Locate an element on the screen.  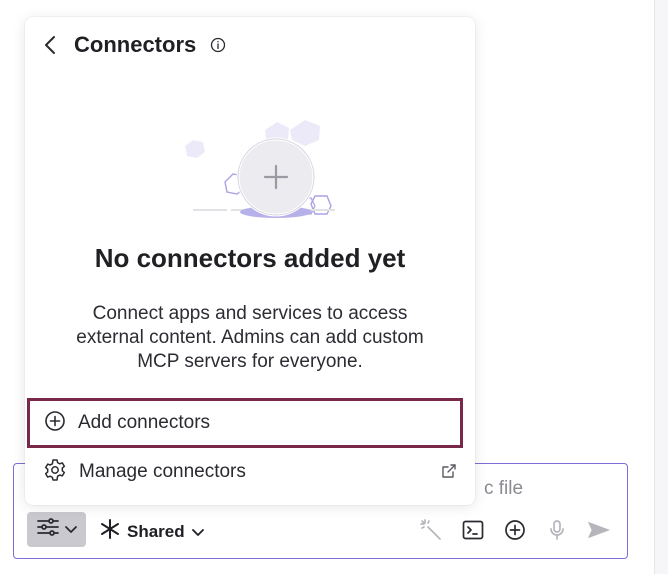
magic-wand-icon is located at coordinates (431, 530).